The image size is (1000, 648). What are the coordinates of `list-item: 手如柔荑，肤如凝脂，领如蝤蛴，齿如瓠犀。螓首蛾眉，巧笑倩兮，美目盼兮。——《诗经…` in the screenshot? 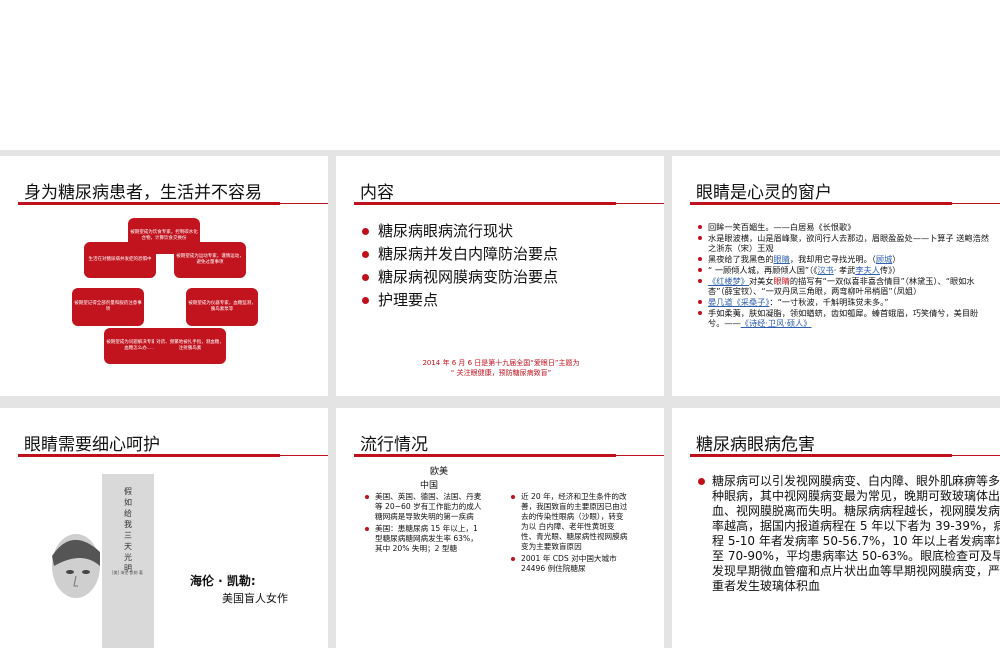 It's located at (844, 318).